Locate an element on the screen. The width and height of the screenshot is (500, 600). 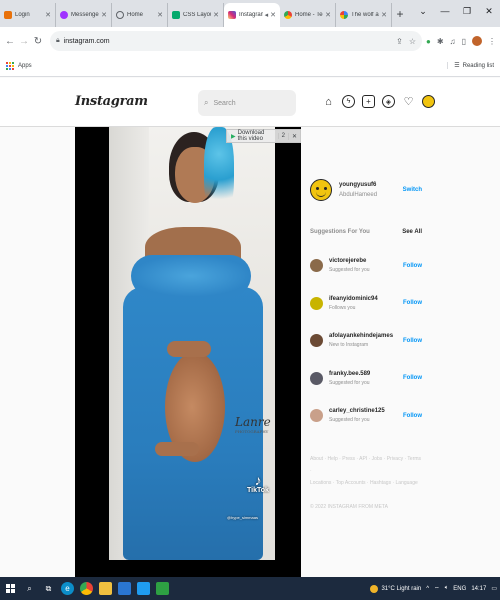
see-all-link: See All is located at coordinates (412, 232).